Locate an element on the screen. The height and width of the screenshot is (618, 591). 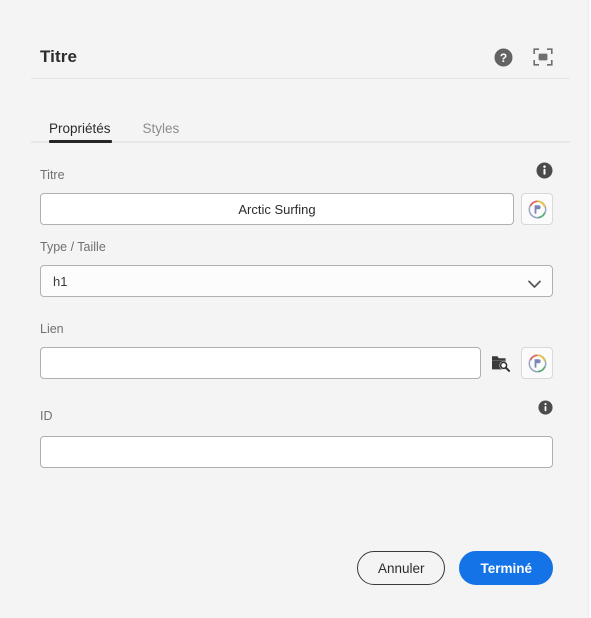
help-circle-icon: ? is located at coordinates (503, 57).